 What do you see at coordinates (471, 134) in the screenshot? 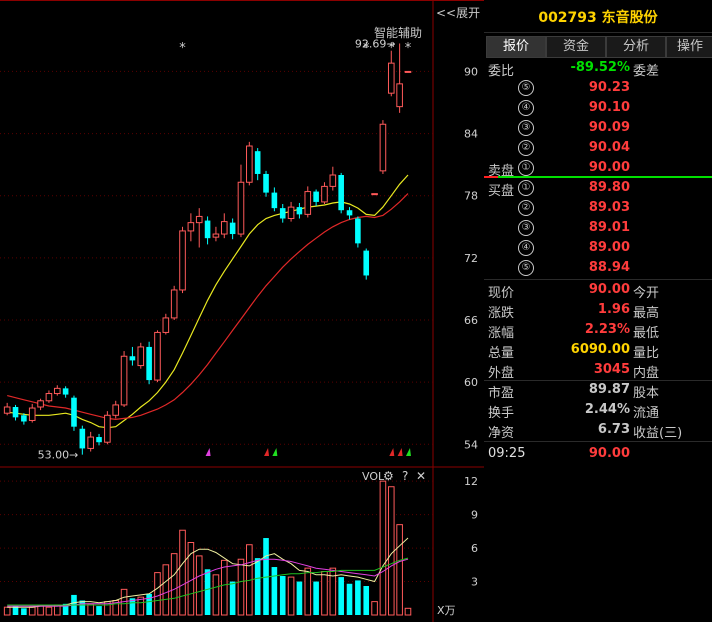
I see `price-tick-label: 84` at bounding box center [471, 134].